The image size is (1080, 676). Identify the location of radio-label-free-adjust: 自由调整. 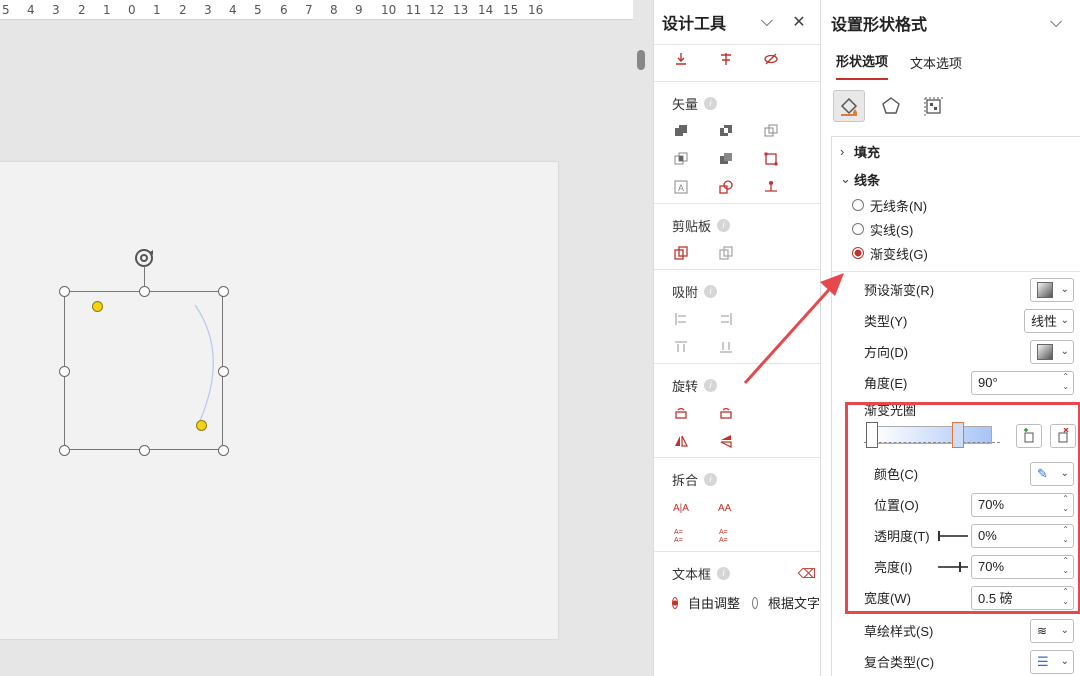
(713, 603).